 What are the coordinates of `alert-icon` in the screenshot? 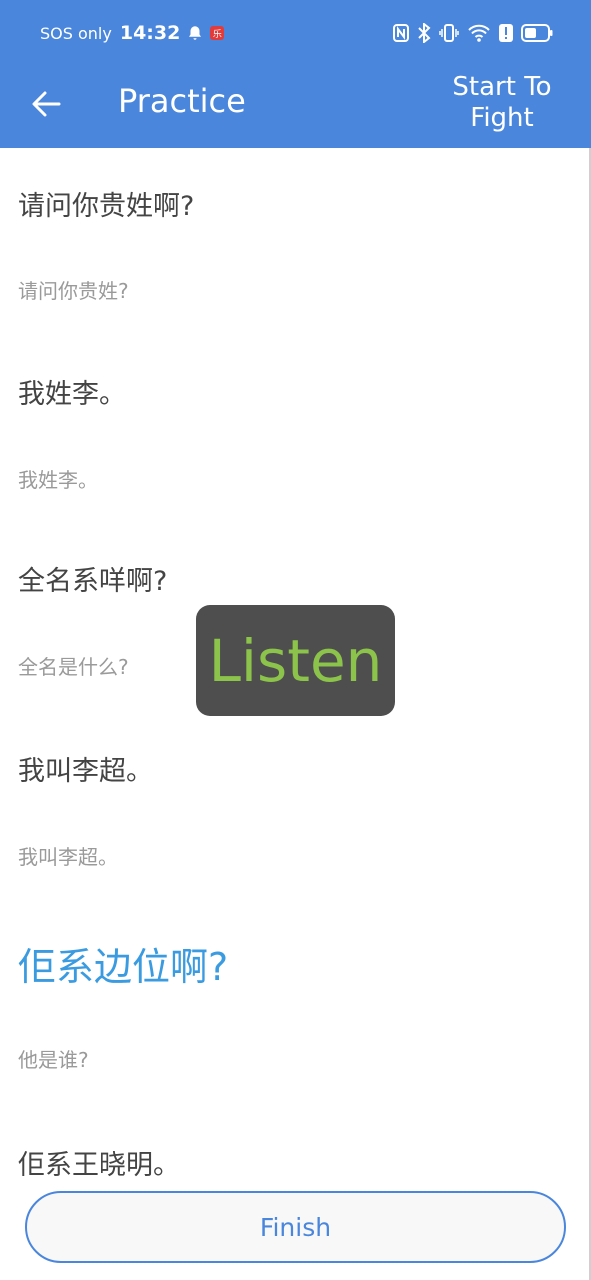 It's located at (506, 33).